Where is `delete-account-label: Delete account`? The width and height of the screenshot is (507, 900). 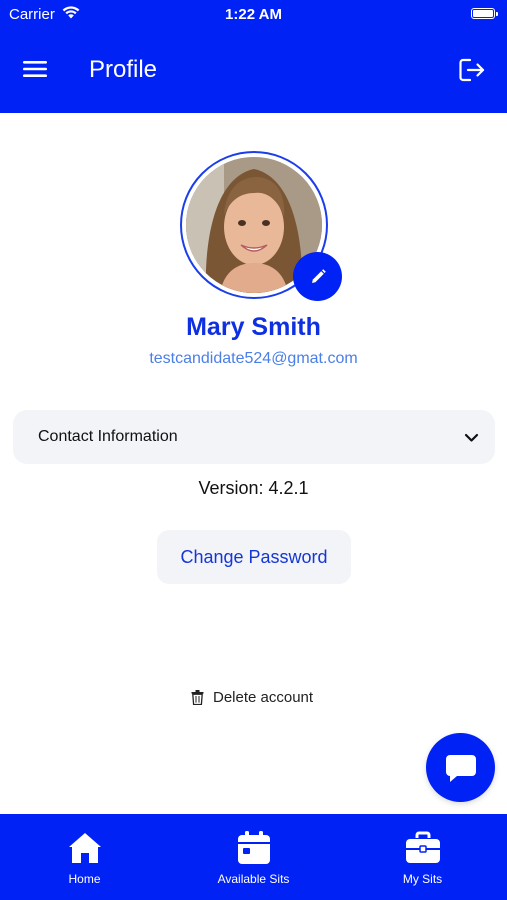
delete-account-label: Delete account is located at coordinates (263, 697).